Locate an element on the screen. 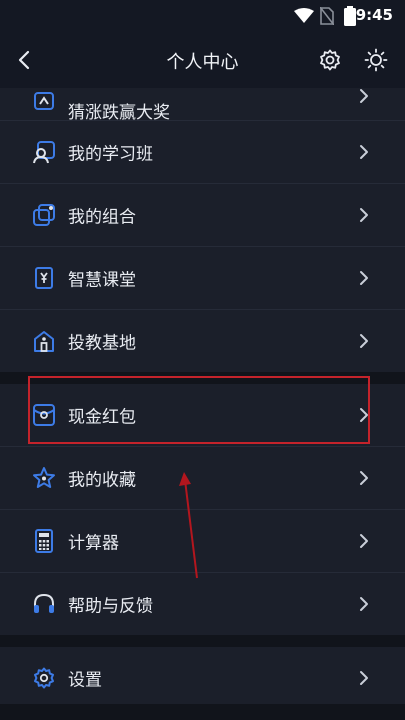 The height and width of the screenshot is (720, 405). battery-icon is located at coordinates (350, 16).